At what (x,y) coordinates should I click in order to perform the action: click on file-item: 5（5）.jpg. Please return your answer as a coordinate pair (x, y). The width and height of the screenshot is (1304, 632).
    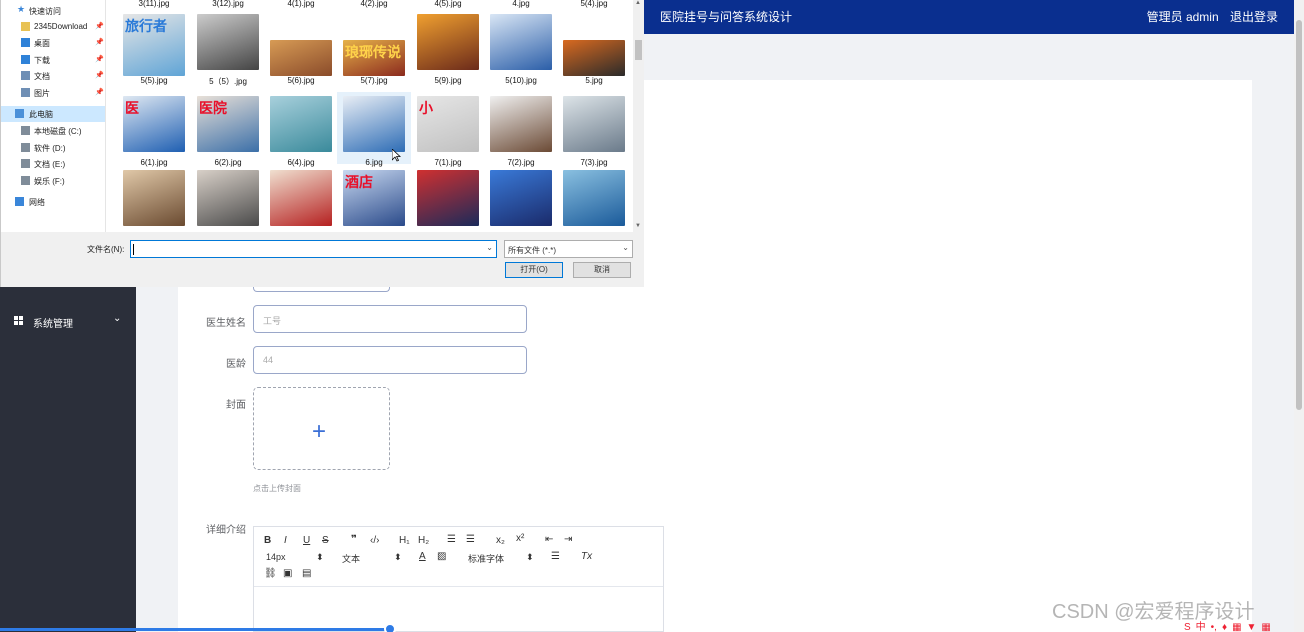
    Looking at the image, I should click on (228, 48).